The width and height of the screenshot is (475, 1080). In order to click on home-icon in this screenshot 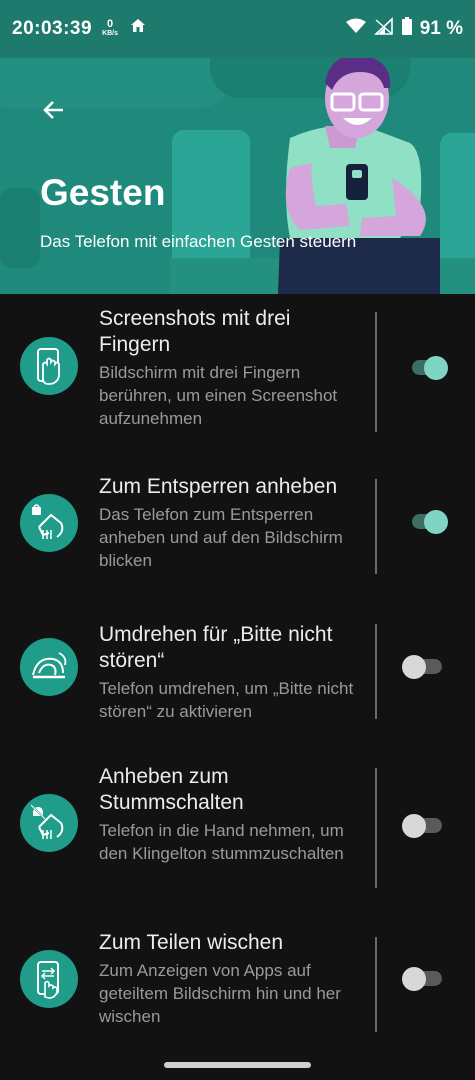, I will do `click(138, 29)`.